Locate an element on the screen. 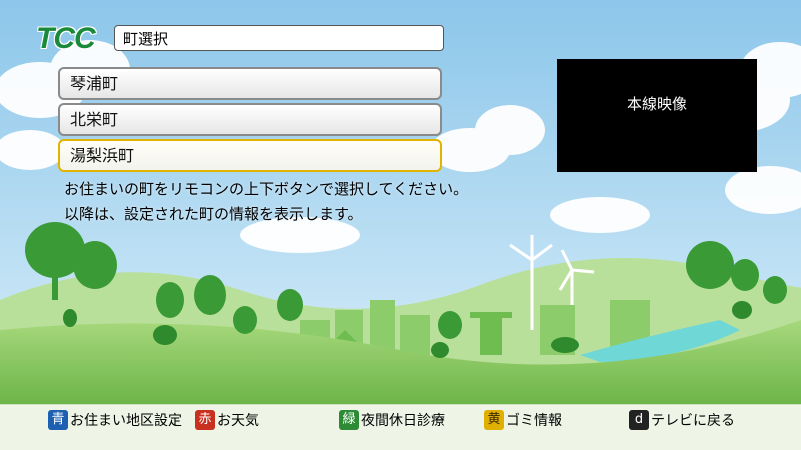 Image resolution: width=801 pixels, height=450 pixels. green-button-label: 夜間休日診療 is located at coordinates (403, 421).